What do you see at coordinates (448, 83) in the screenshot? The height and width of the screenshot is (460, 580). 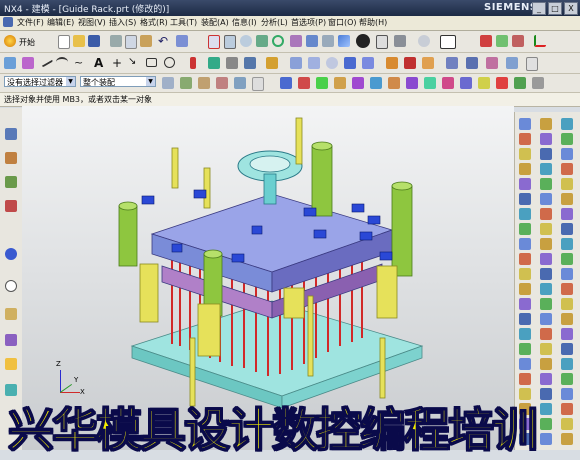 I see `snap-tangent-icon` at bounding box center [448, 83].